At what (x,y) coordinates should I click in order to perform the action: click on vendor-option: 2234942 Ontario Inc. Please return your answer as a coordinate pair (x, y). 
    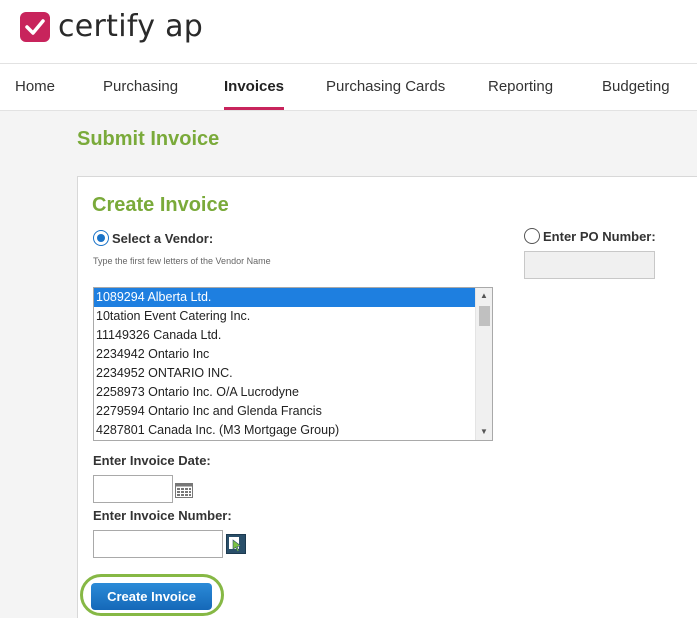
    Looking at the image, I should click on (285, 354).